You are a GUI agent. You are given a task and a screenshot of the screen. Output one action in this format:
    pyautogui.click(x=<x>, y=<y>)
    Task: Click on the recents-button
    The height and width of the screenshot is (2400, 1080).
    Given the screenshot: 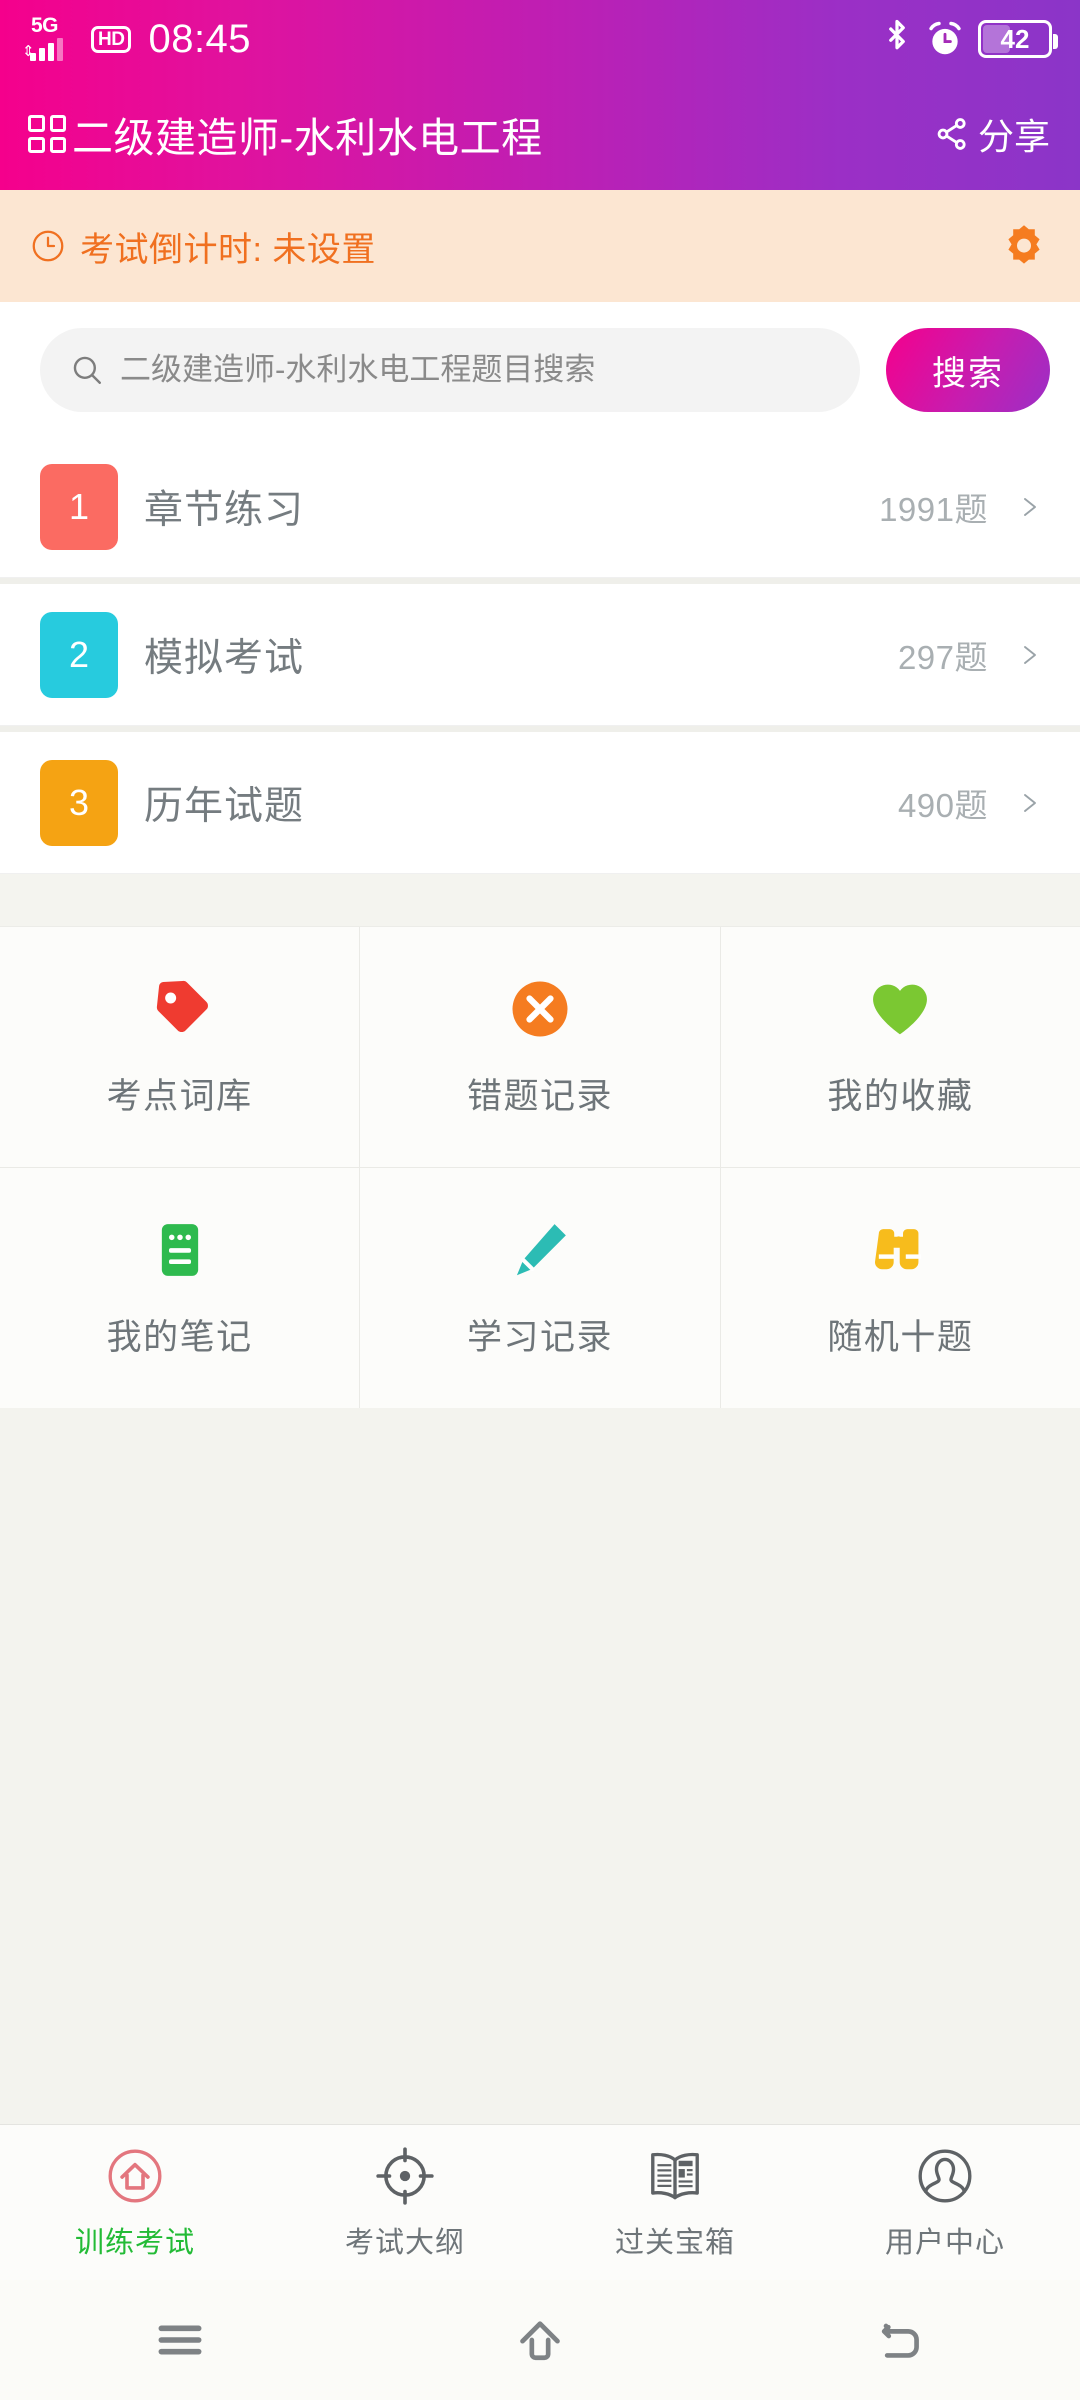 What is the action you would take?
    pyautogui.click(x=180, y=2340)
    